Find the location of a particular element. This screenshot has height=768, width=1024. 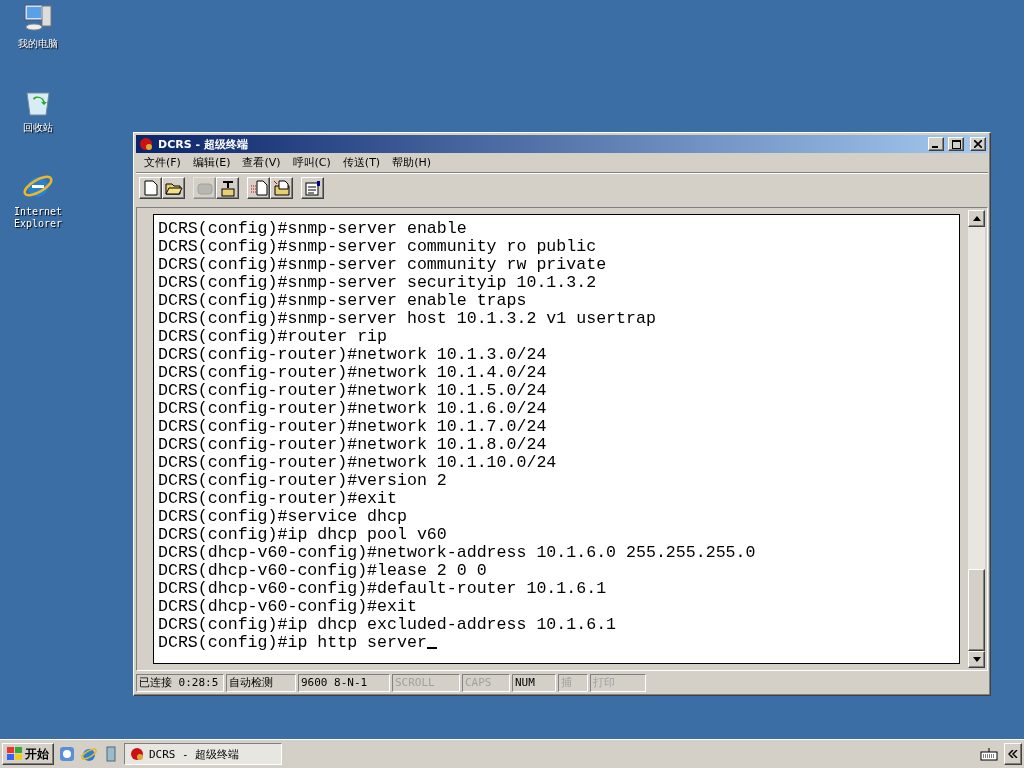

maximize-icon is located at coordinates (956, 144).